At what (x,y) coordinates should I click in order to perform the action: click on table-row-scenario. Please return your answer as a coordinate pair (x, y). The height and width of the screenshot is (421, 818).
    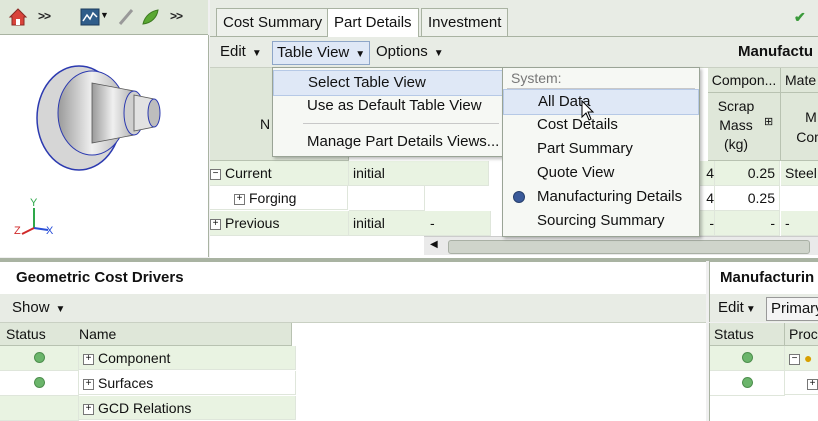
    Looking at the image, I should click on (387, 198).